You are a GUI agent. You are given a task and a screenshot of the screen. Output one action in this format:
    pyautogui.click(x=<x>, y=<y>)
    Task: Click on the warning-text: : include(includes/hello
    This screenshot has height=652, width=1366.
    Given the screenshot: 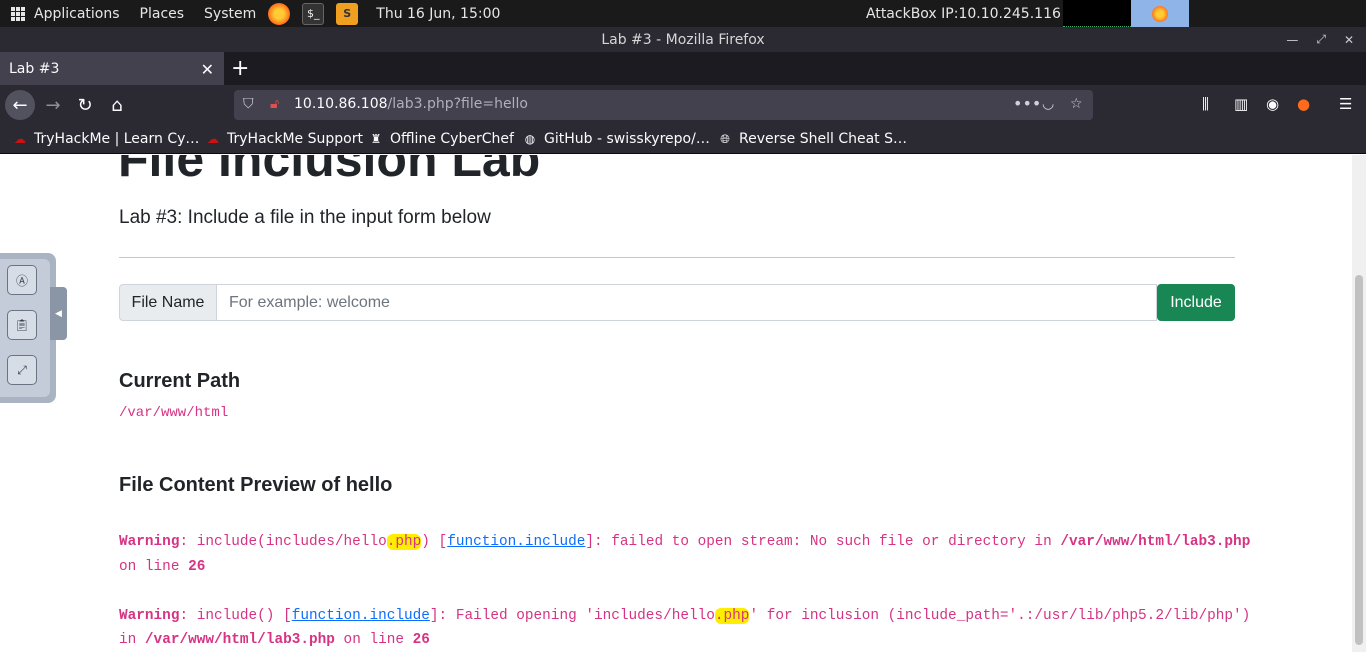 What is the action you would take?
    pyautogui.click(x=283, y=542)
    